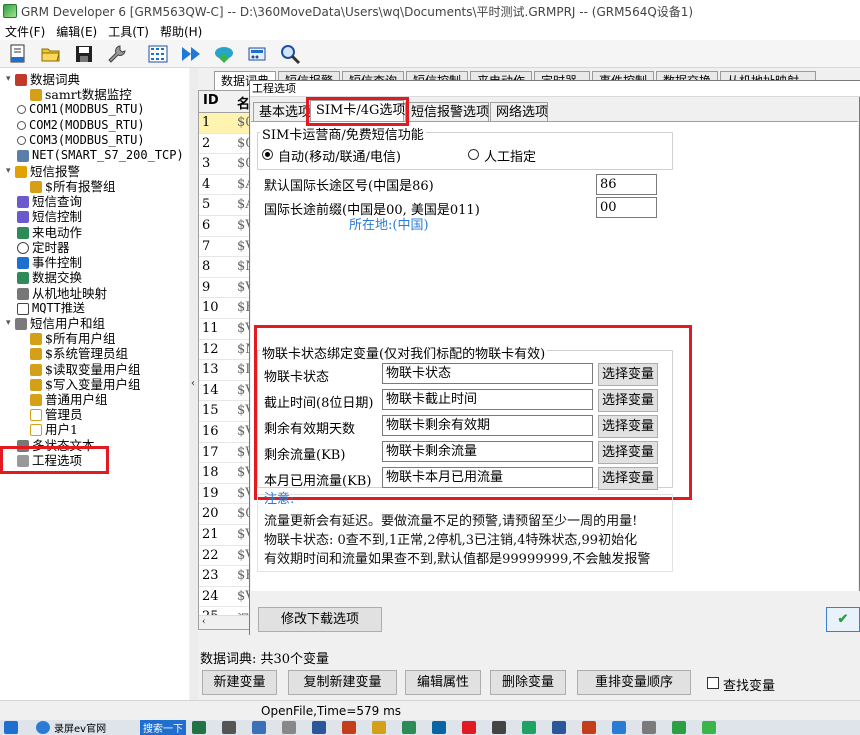  What do you see at coordinates (555, 613) in the screenshot?
I see `dialog-footer: 修改下载选项 ✔` at bounding box center [555, 613].